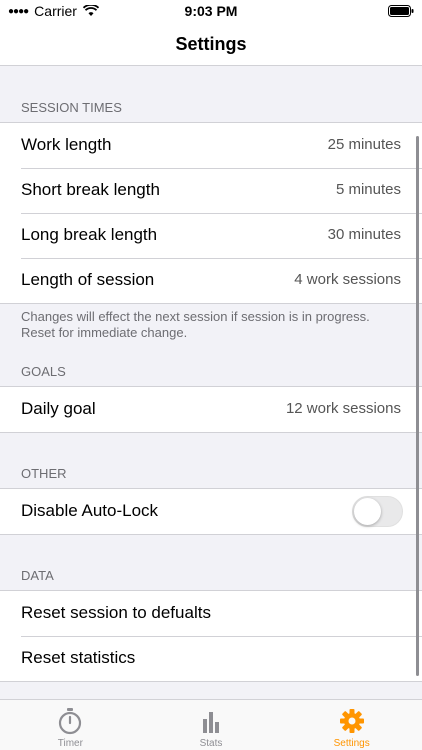  Describe the element at coordinates (211, 658) in the screenshot. I see `reset-statistics-row: Reset statistics` at that location.